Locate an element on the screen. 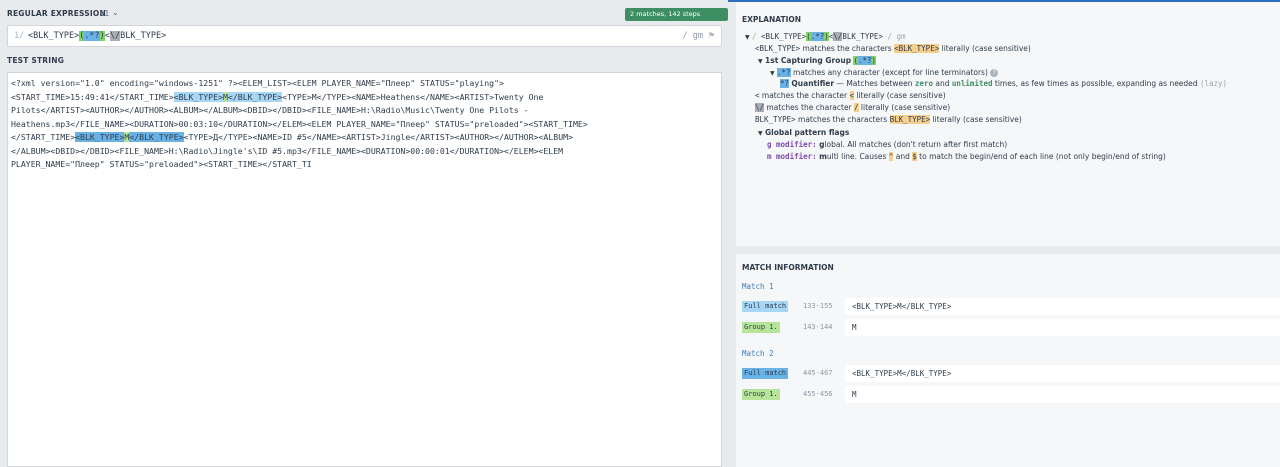 This screenshot has height=467, width=1280. info-icon: ? is located at coordinates (994, 73).